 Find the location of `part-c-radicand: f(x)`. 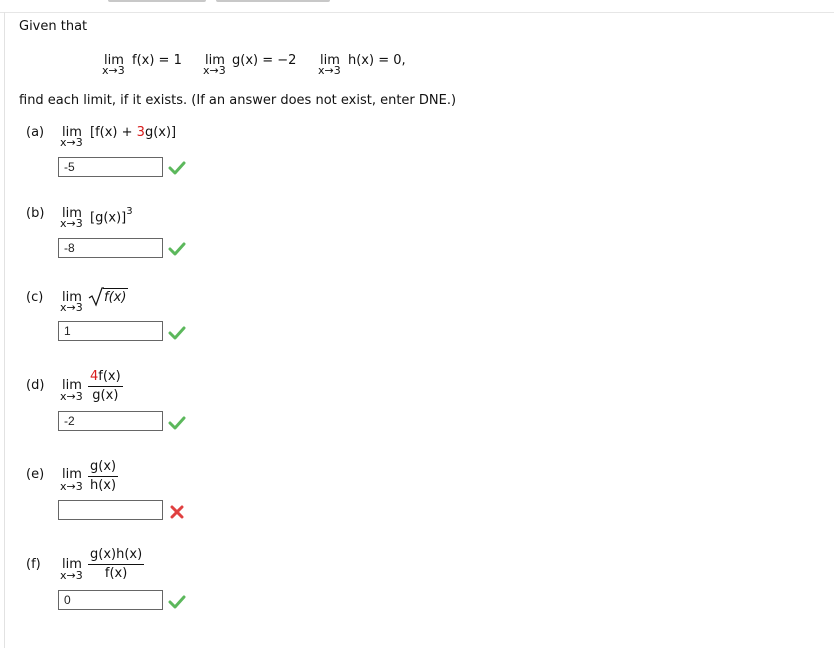

part-c-radicand: f(x) is located at coordinates (115, 297).